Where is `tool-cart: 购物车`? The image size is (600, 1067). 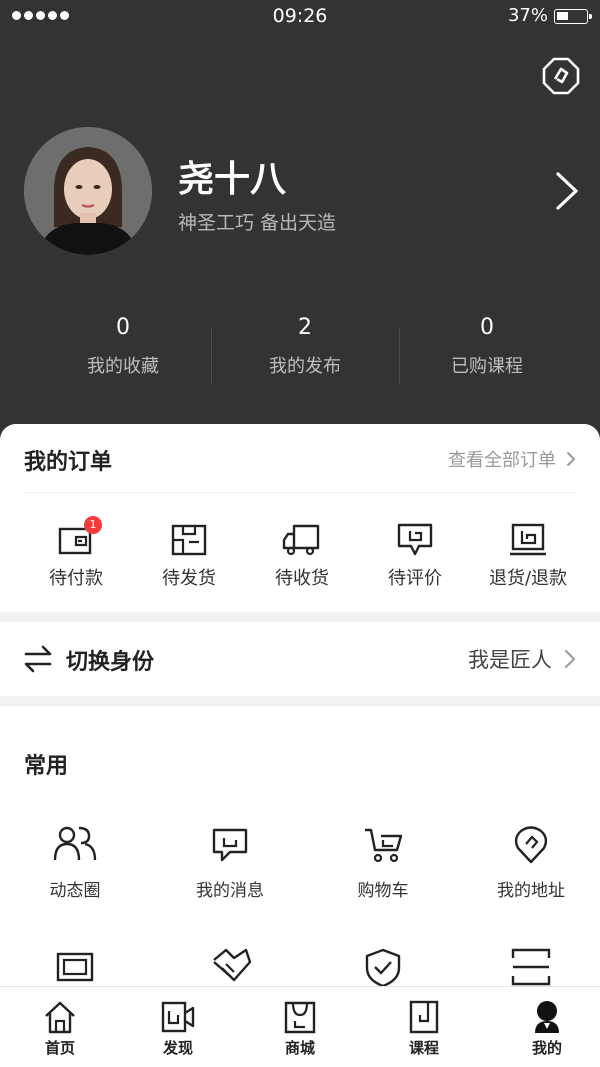 tool-cart: 购物车 is located at coordinates (383, 862).